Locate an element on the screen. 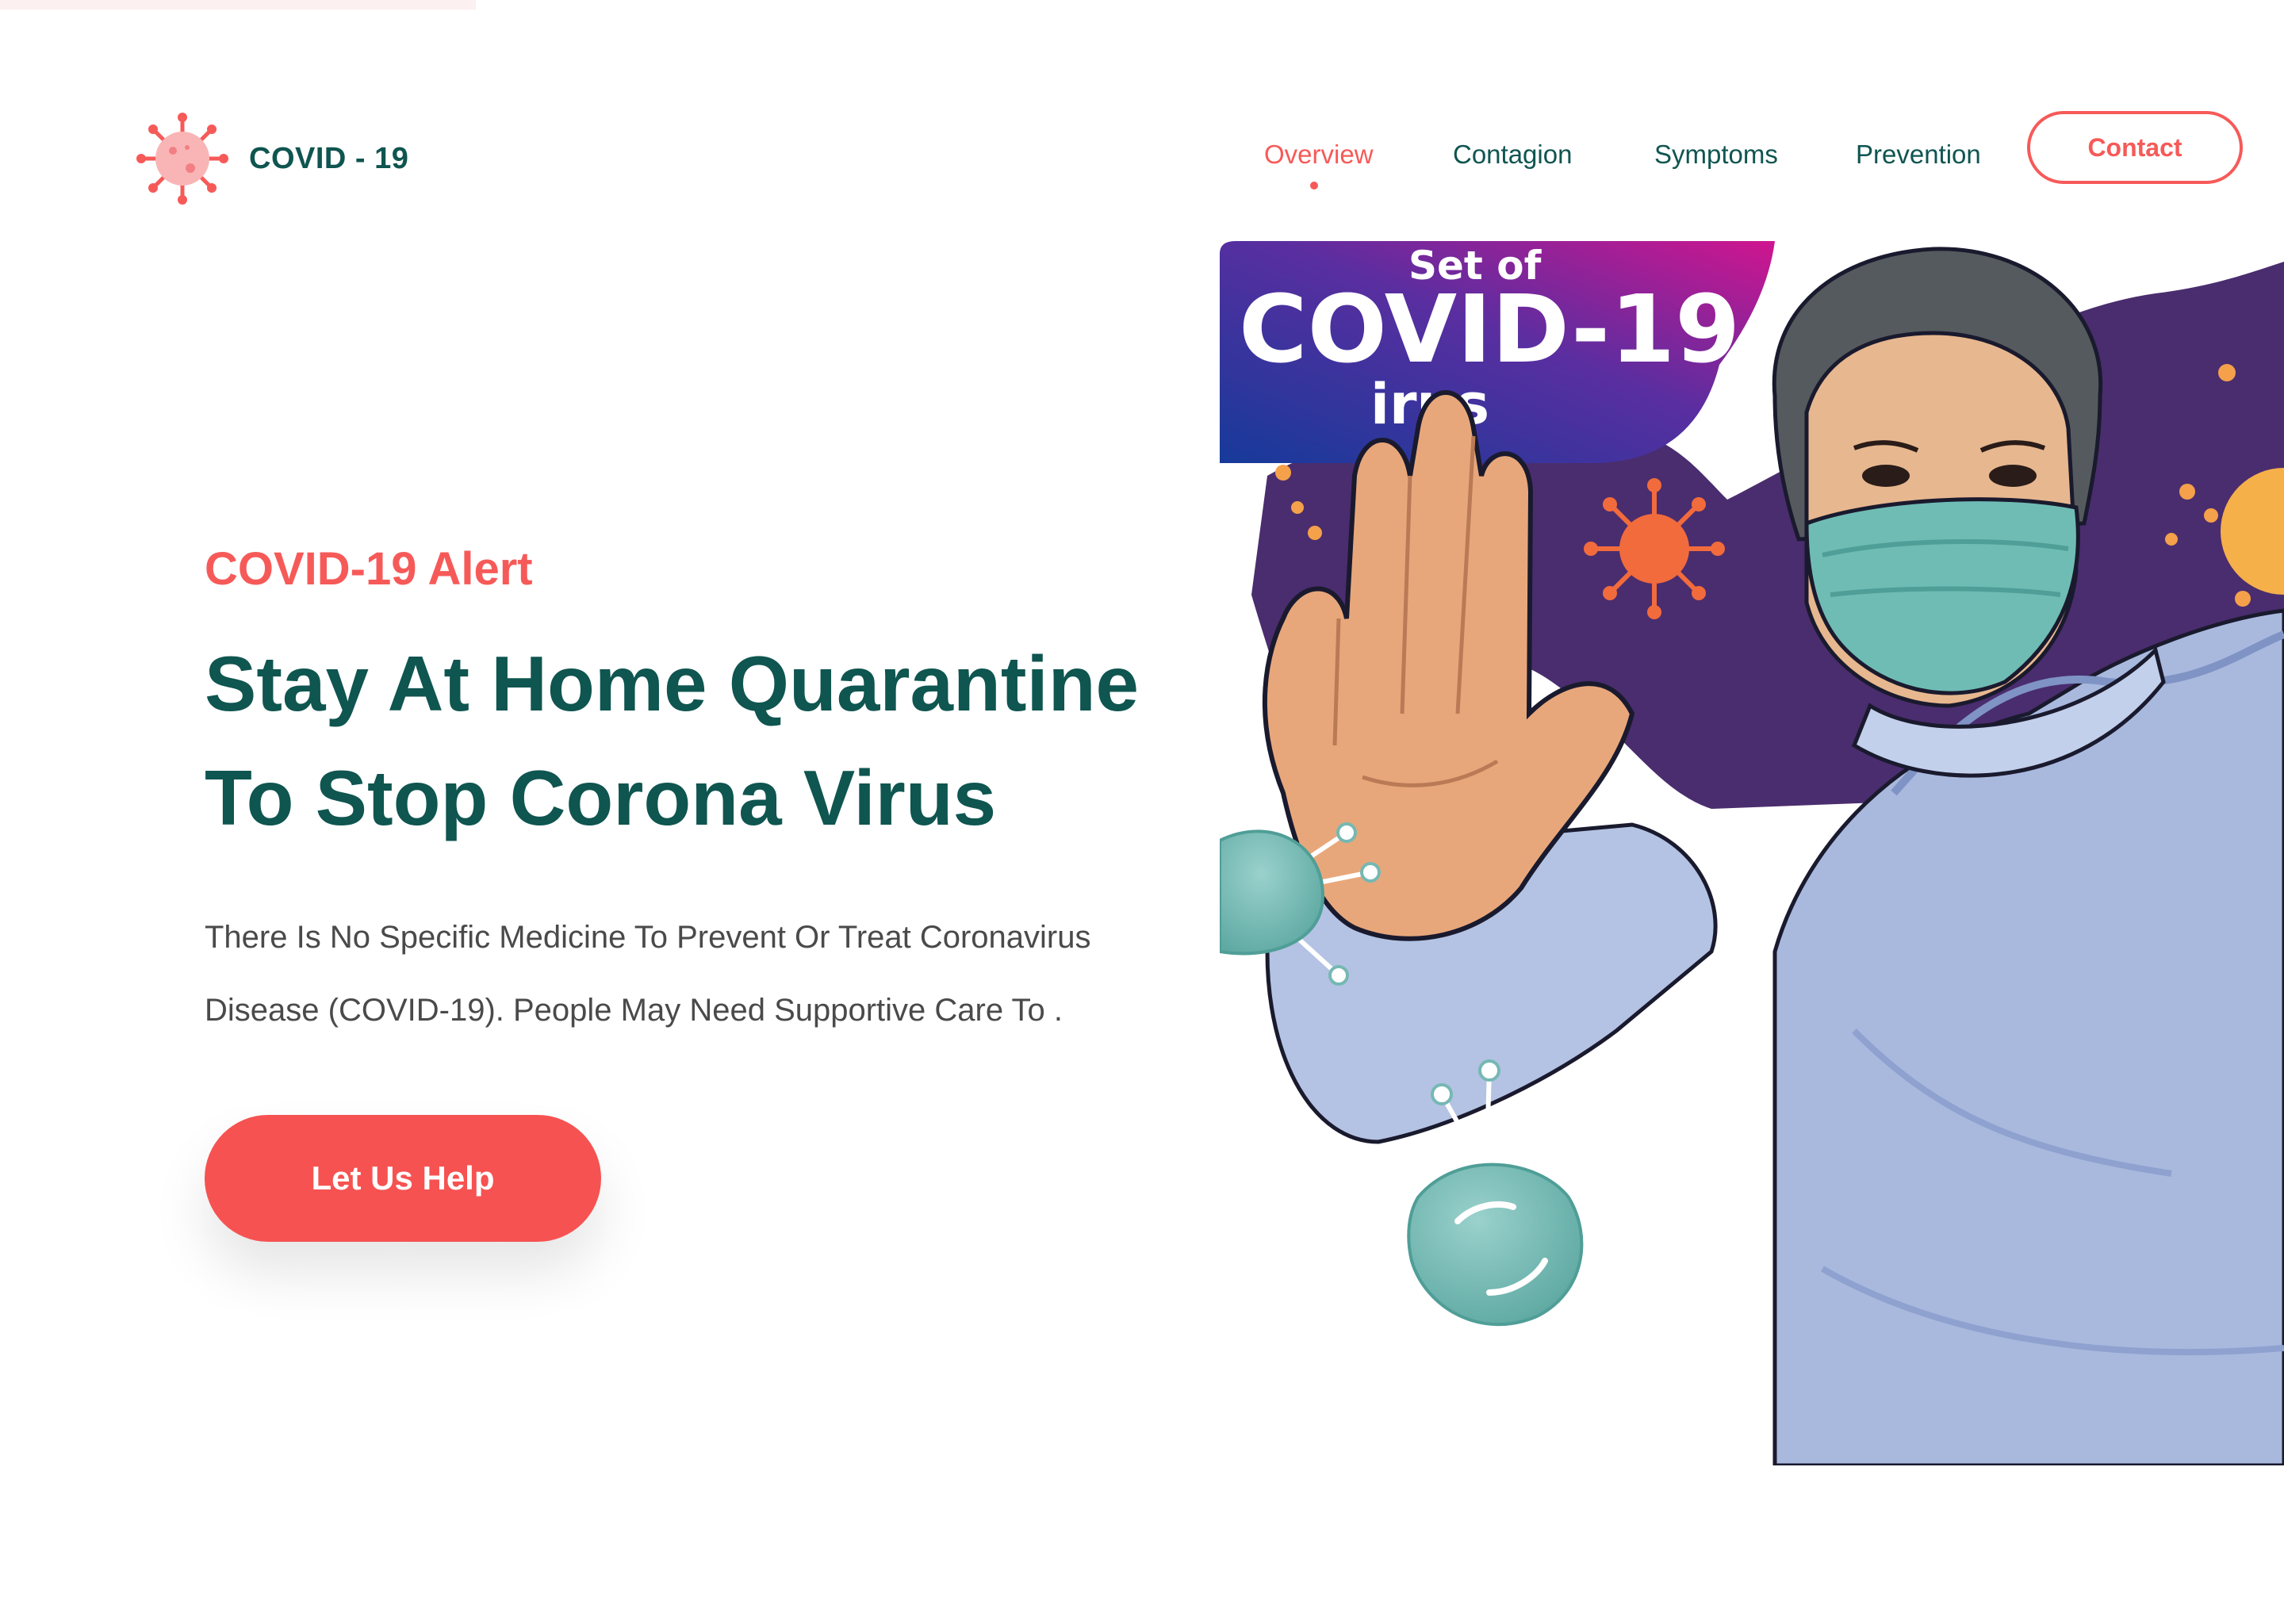 The image size is (2284, 1624). top-strip is located at coordinates (238, 5).